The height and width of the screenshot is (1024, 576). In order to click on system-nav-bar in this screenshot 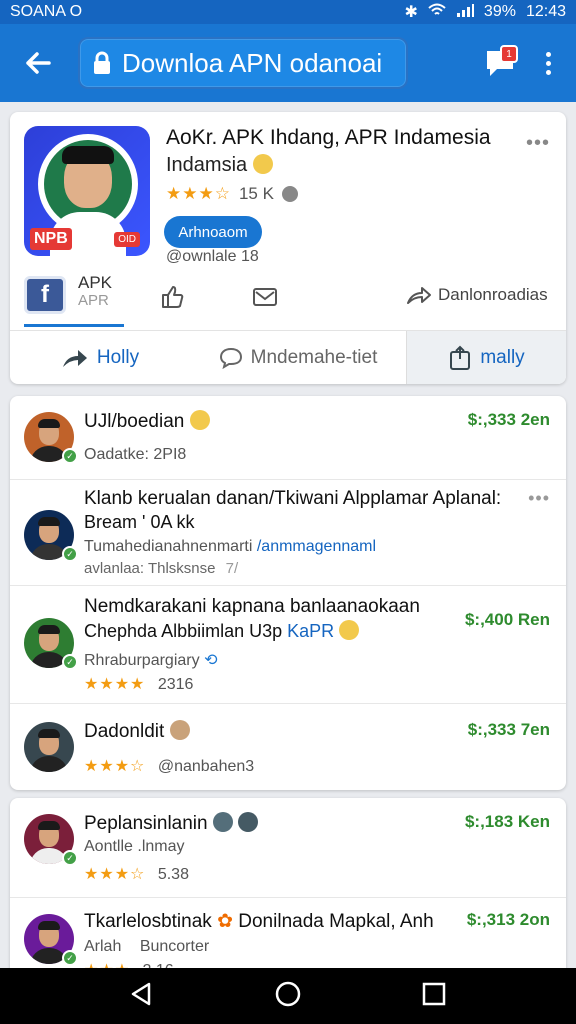, I will do `click(288, 996)`.